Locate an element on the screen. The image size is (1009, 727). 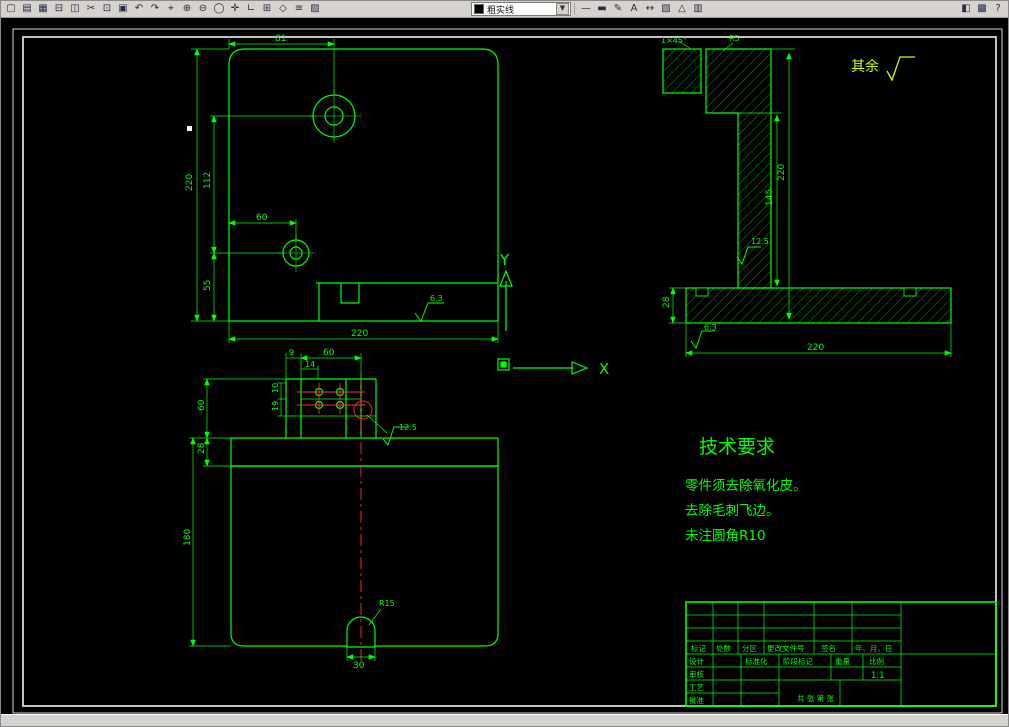
svg-text: 180 is located at coordinates (188, 537).